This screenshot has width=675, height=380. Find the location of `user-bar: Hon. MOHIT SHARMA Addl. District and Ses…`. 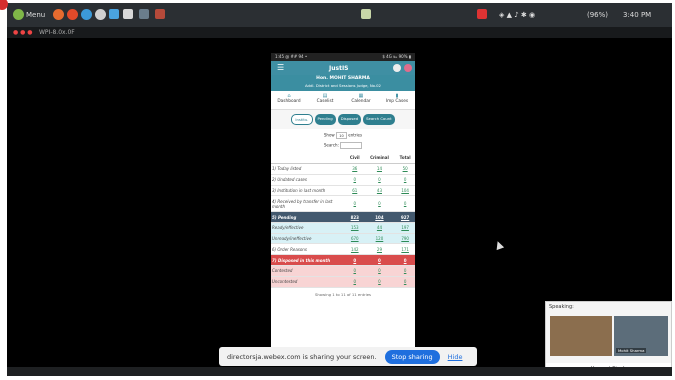

user-bar: Hon. MOHIT SHARMA Addl. District and Ses… is located at coordinates (343, 83).